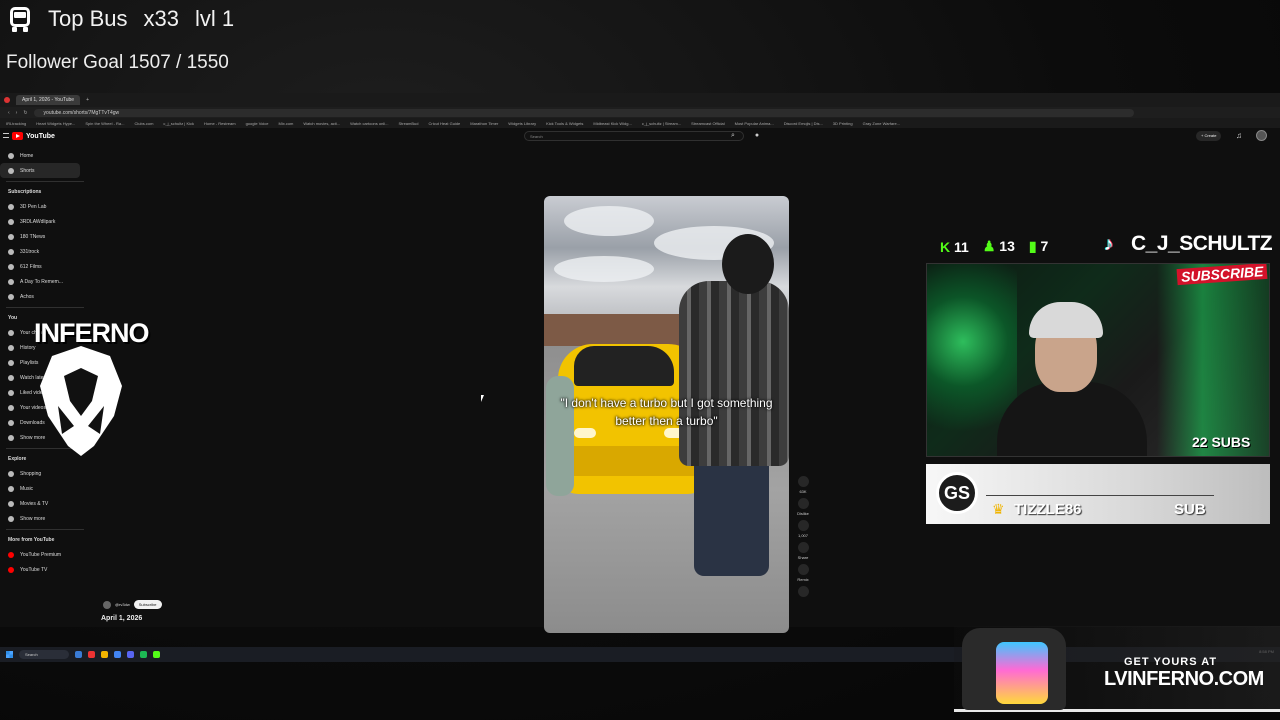  Describe the element at coordinates (143, 654) in the screenshot. I see `spotify-icon` at that location.